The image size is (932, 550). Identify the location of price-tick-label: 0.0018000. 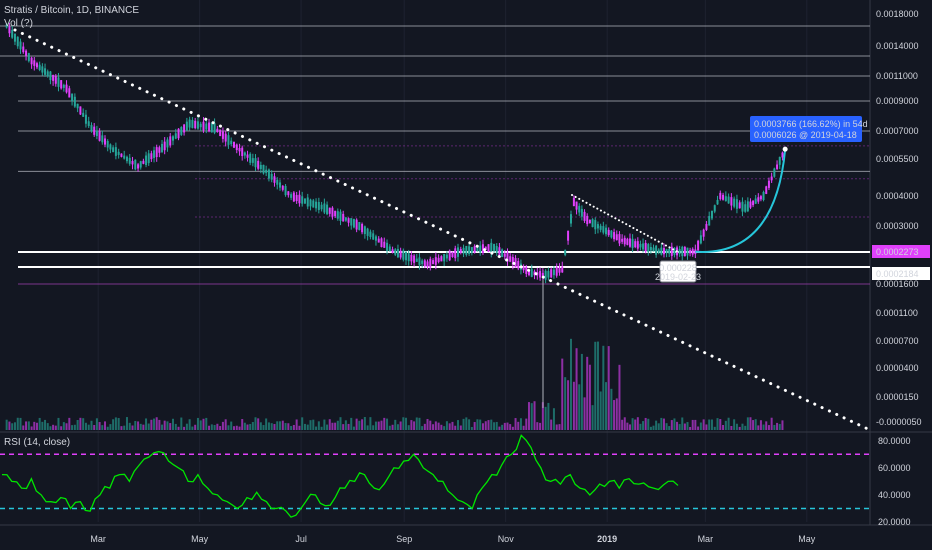
(897, 14).